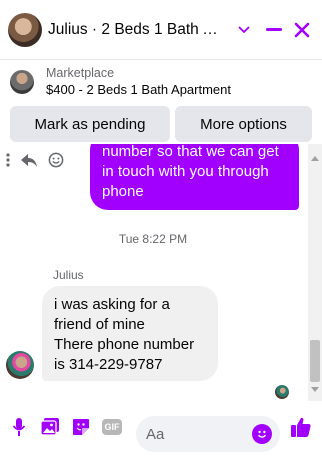 Image resolution: width=322 pixels, height=467 pixels. I want to click on gif-icon: GIF, so click(112, 427).